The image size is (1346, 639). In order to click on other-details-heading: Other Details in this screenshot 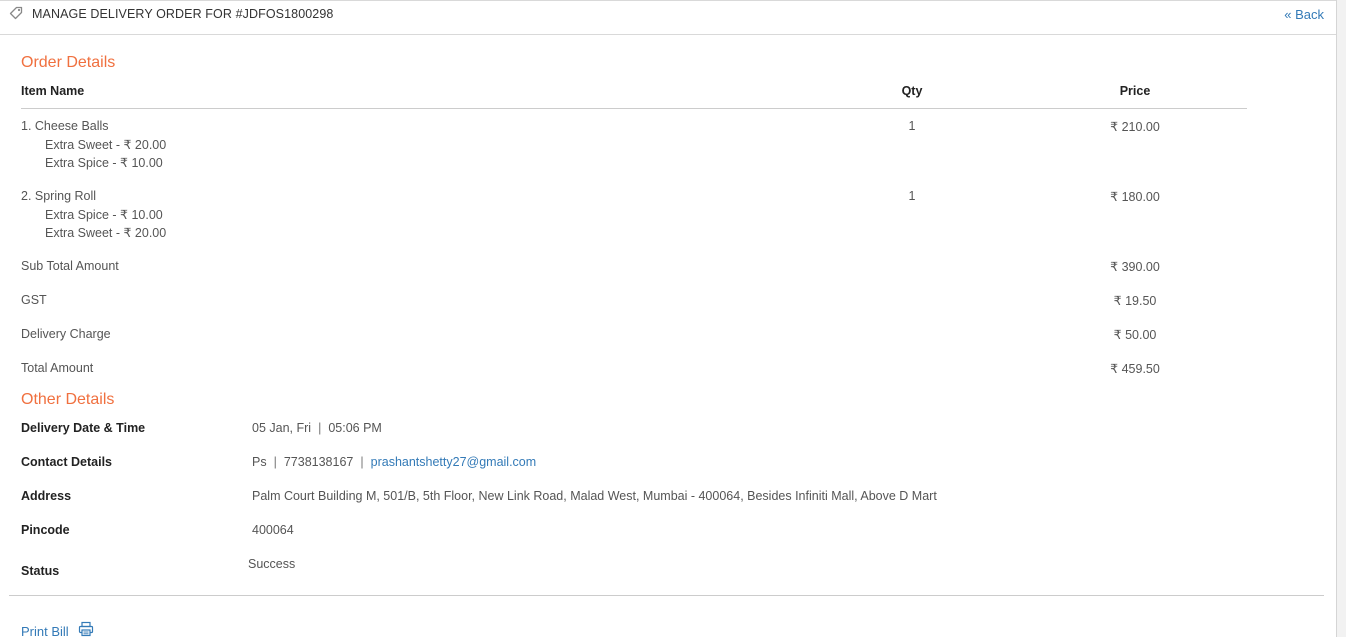, I will do `click(68, 399)`.